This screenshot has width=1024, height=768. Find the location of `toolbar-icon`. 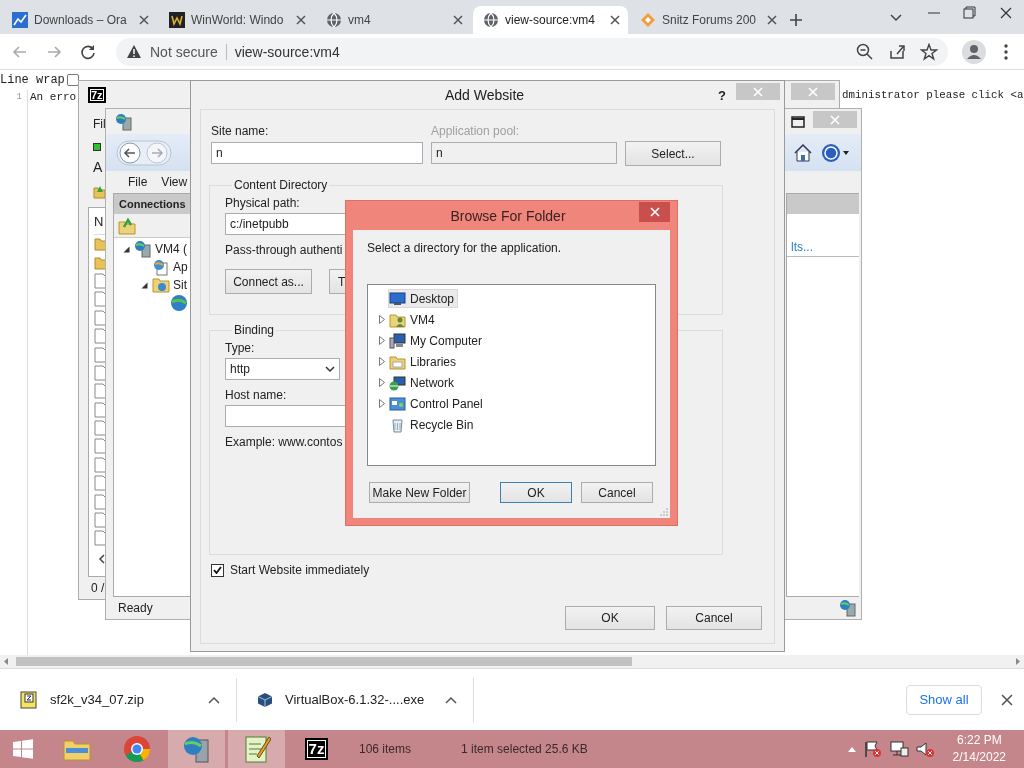

toolbar-icon is located at coordinates (97, 147).